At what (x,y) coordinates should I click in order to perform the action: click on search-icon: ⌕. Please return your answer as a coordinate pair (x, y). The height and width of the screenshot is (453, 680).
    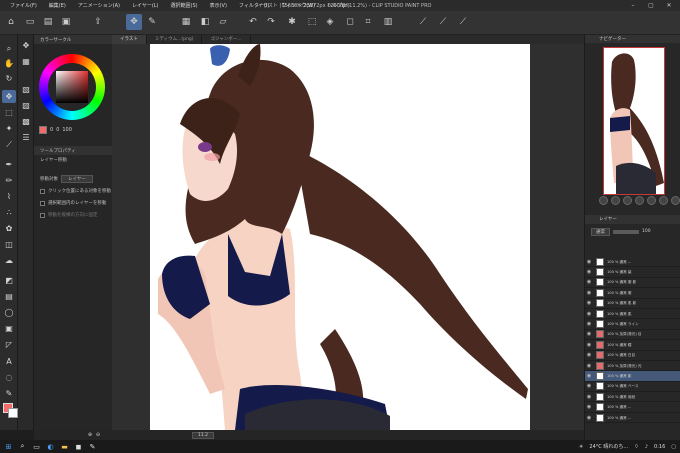
    Looking at the image, I should click on (22, 446).